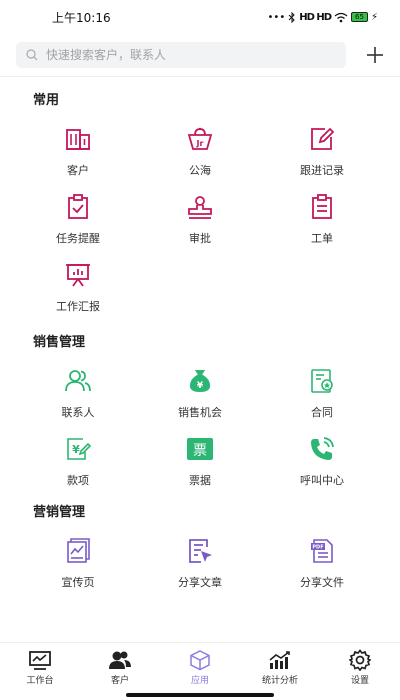  I want to click on tab-label: 客户, so click(119, 681).